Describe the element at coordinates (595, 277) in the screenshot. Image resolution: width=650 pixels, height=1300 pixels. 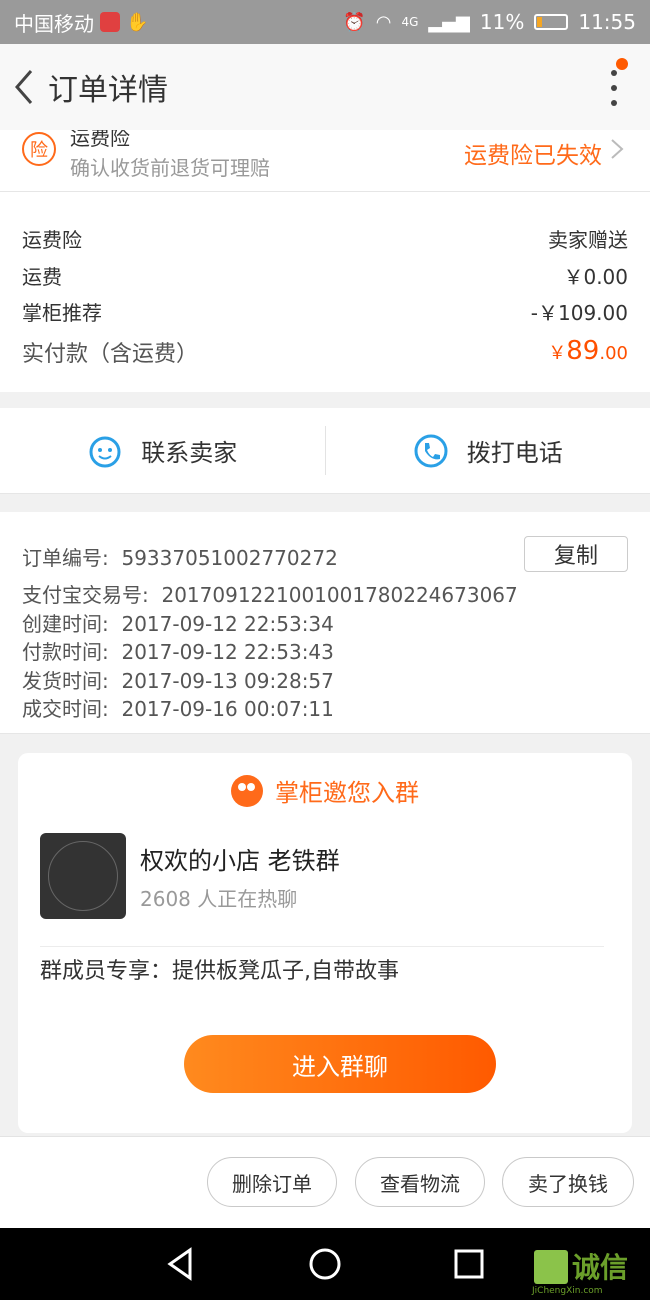
I see `fee-value: ￥0.00` at that location.